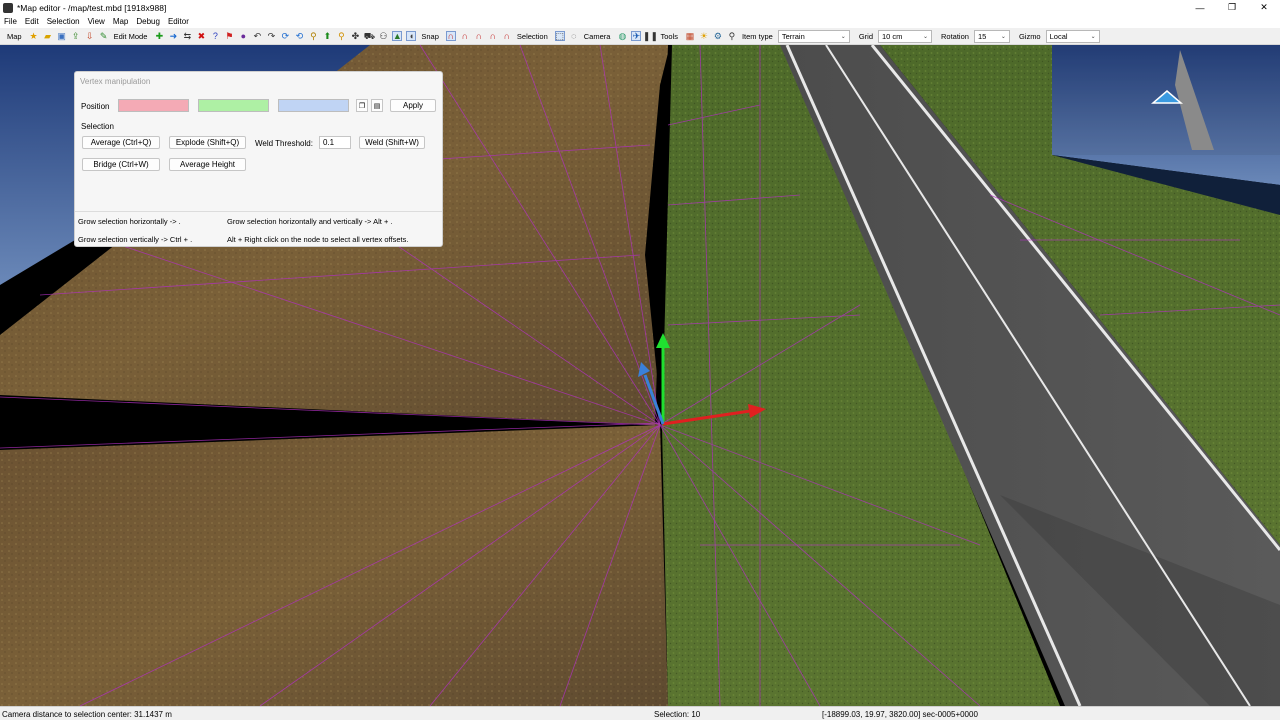 The height and width of the screenshot is (720, 1280). Describe the element at coordinates (104, 36) in the screenshot. I see `pencil-icon: ✎` at that location.